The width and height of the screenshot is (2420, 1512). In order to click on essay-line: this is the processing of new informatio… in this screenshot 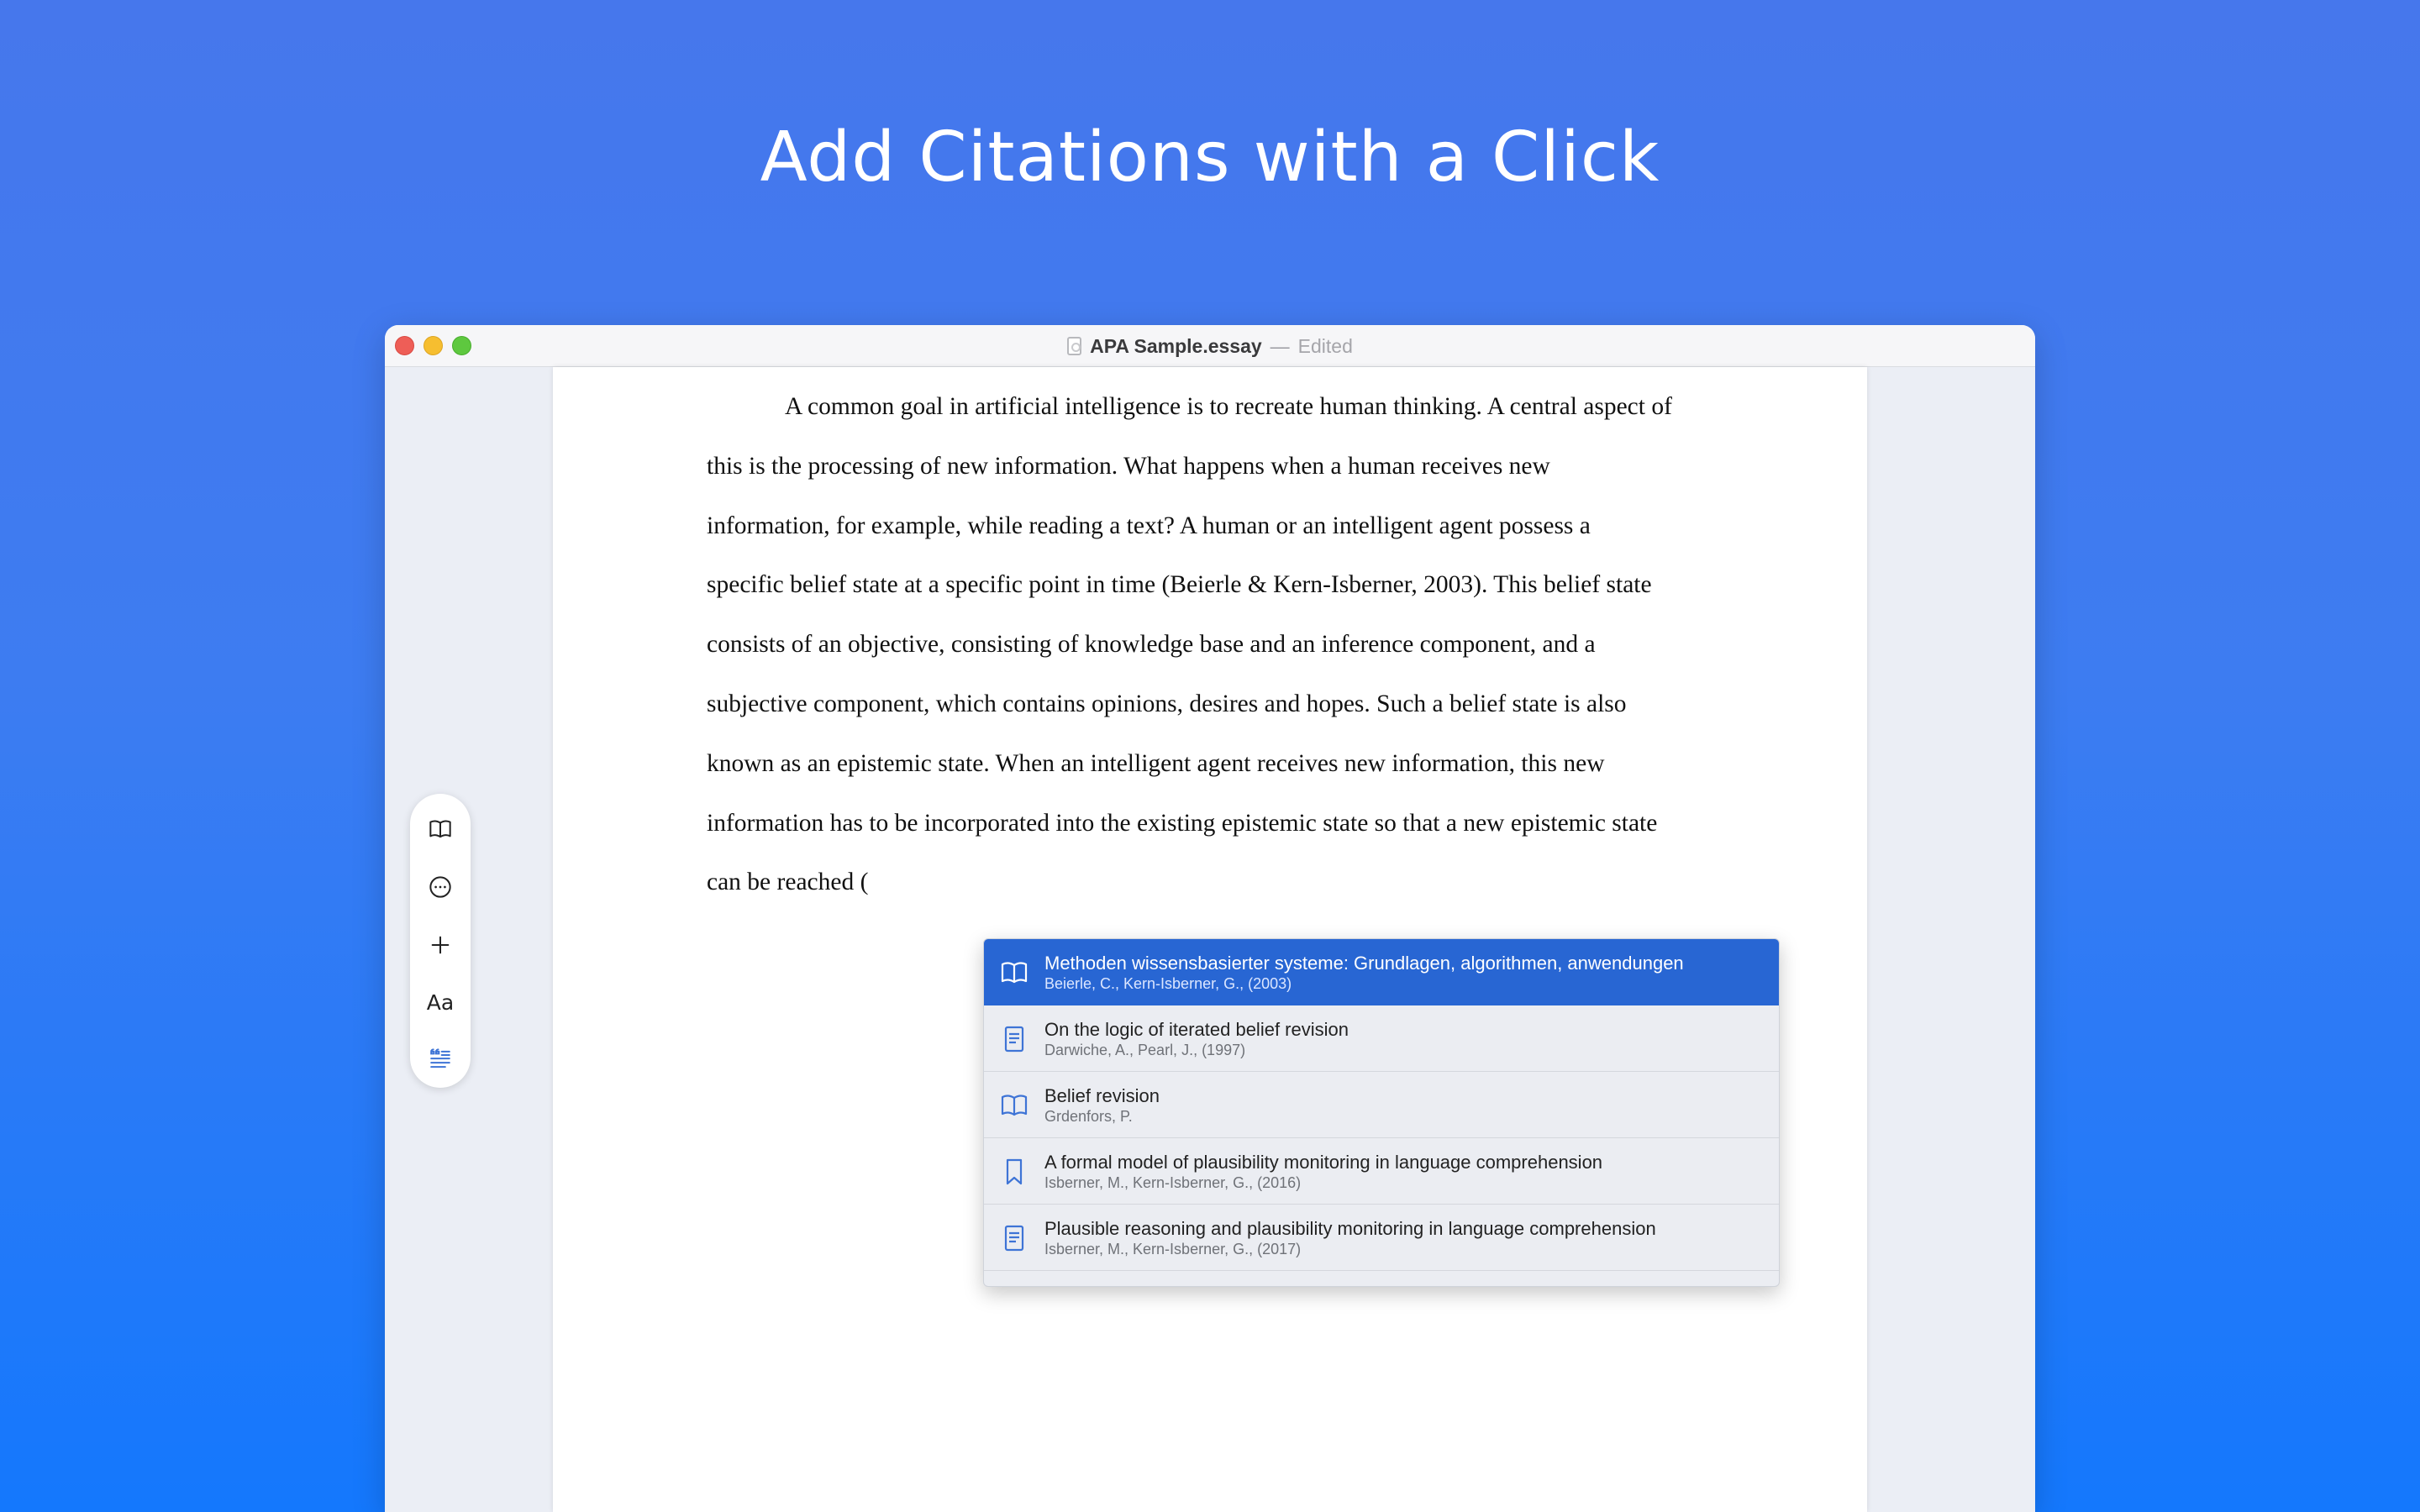, I will do `click(1219, 466)`.